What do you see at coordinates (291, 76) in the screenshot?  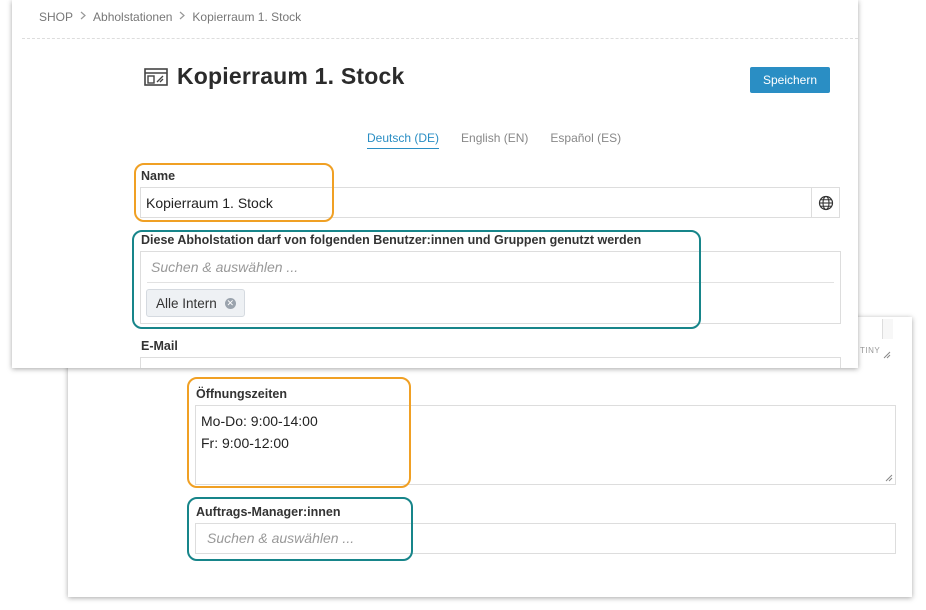 I see `page-title: Kopierraum 1. Stock` at bounding box center [291, 76].